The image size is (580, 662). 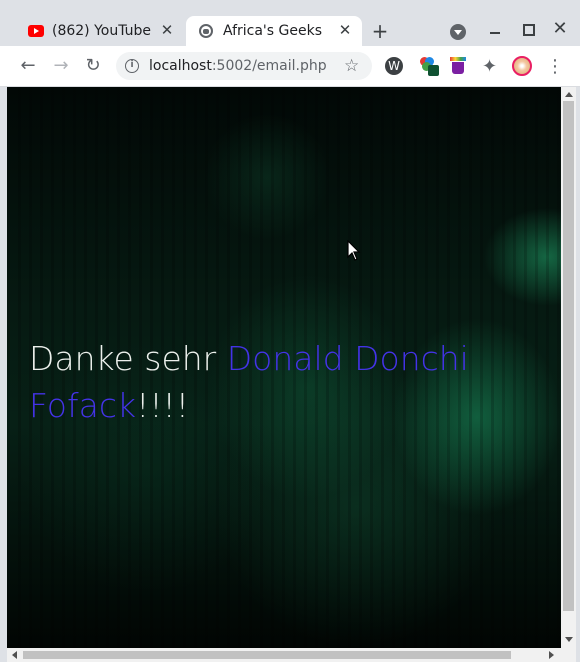 I want to click on scroll-left-arrow-icon, so click(x=14, y=655).